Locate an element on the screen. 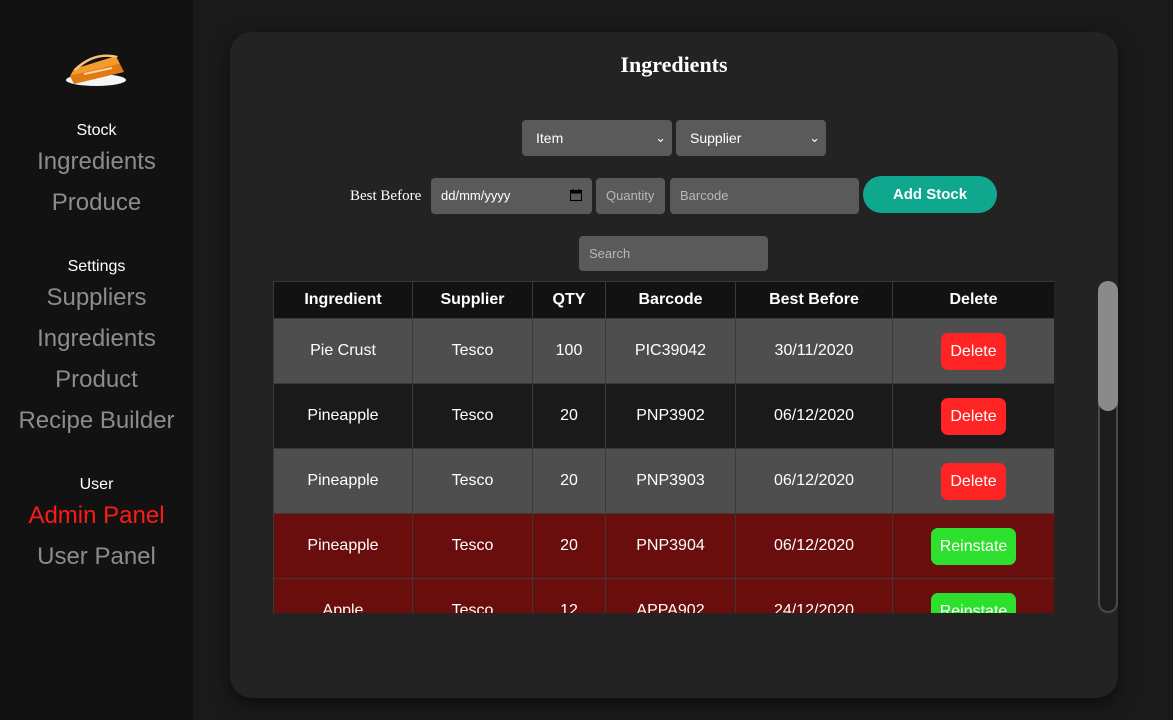 Image resolution: width=1173 pixels, height=720 pixels. sidebar-group-stock: Stock Ingredients Produce is located at coordinates (96, 172).